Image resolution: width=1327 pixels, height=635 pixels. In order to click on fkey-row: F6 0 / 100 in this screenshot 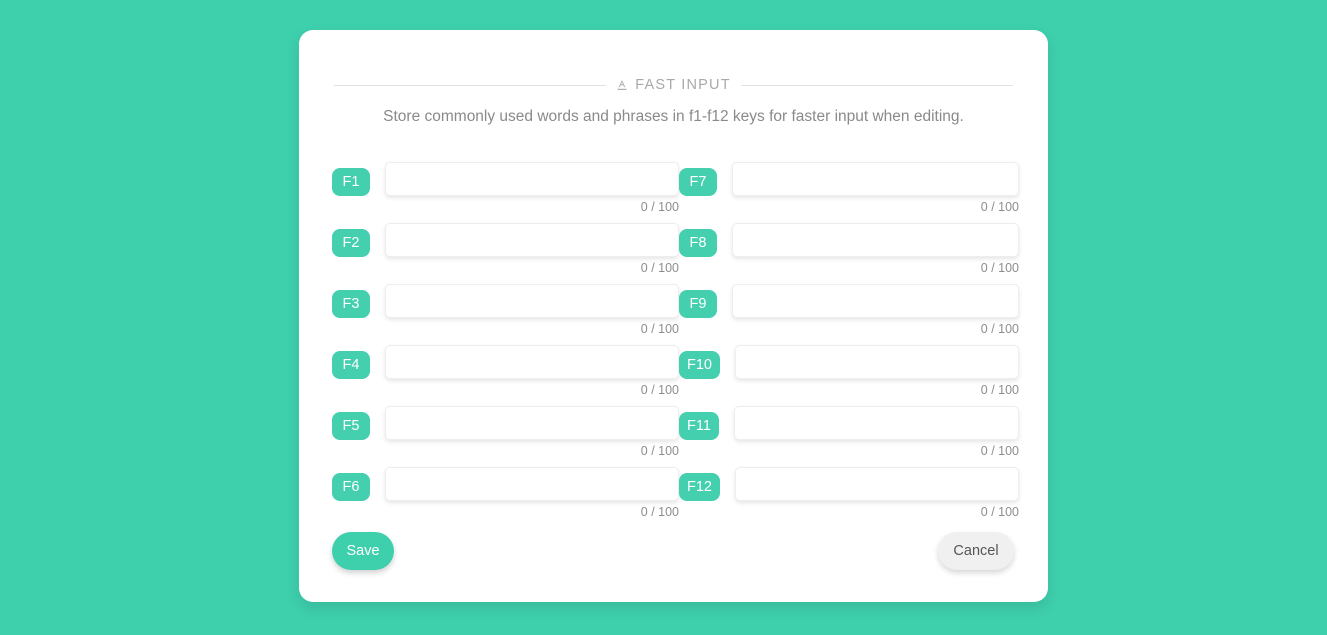, I will do `click(505, 487)`.